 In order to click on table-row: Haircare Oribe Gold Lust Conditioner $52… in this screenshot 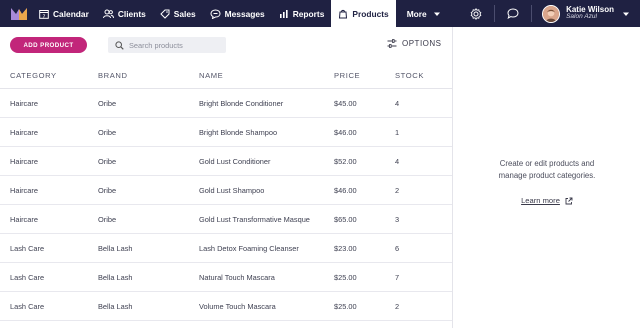, I will do `click(226, 161)`.